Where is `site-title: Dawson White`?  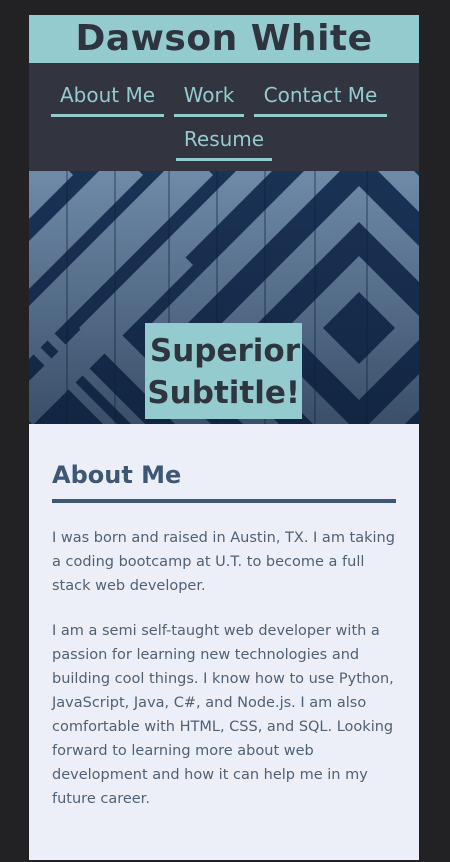 site-title: Dawson White is located at coordinates (224, 38).